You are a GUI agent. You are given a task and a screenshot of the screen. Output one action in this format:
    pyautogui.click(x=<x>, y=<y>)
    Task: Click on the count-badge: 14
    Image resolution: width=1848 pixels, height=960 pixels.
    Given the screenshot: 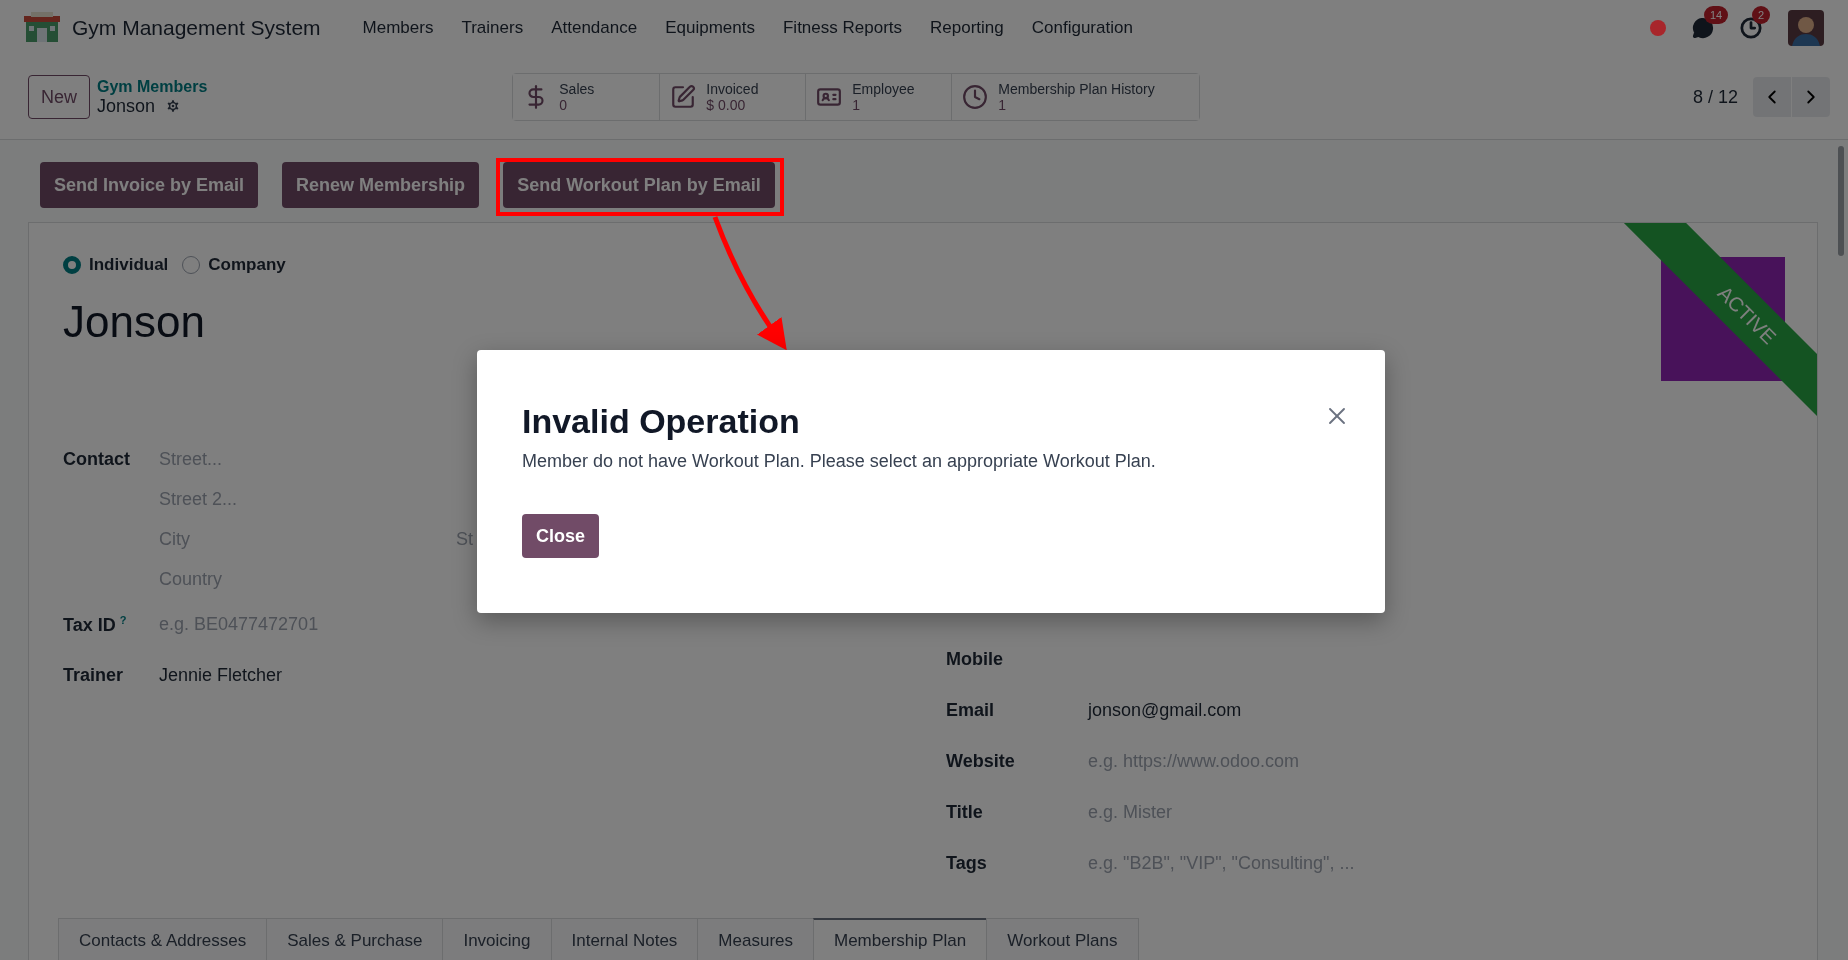 What is the action you would take?
    pyautogui.click(x=1716, y=14)
    